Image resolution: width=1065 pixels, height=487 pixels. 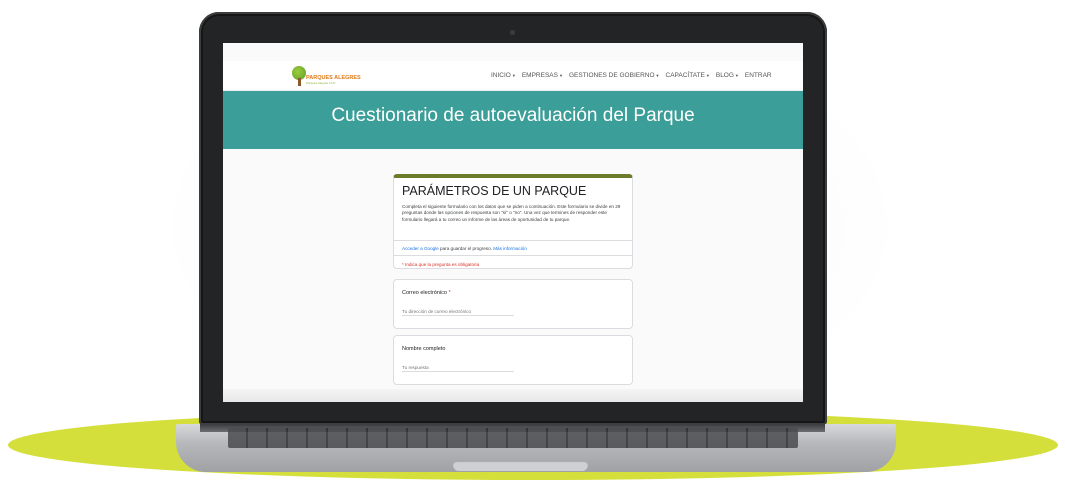 What do you see at coordinates (494, 191) in the screenshot?
I see `form-title: PARÁMETROS DE UN PARQUE` at bounding box center [494, 191].